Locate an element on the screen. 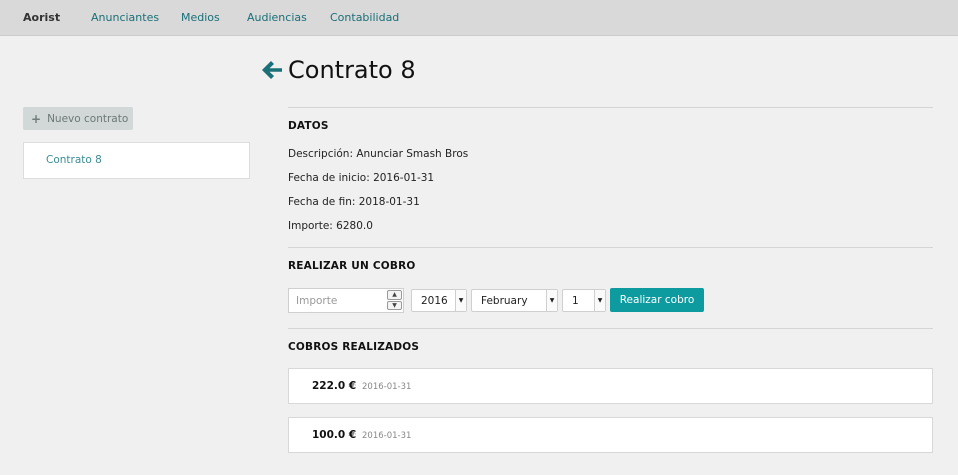 The height and width of the screenshot is (475, 958). year-select: 2016 ▼ is located at coordinates (439, 300).